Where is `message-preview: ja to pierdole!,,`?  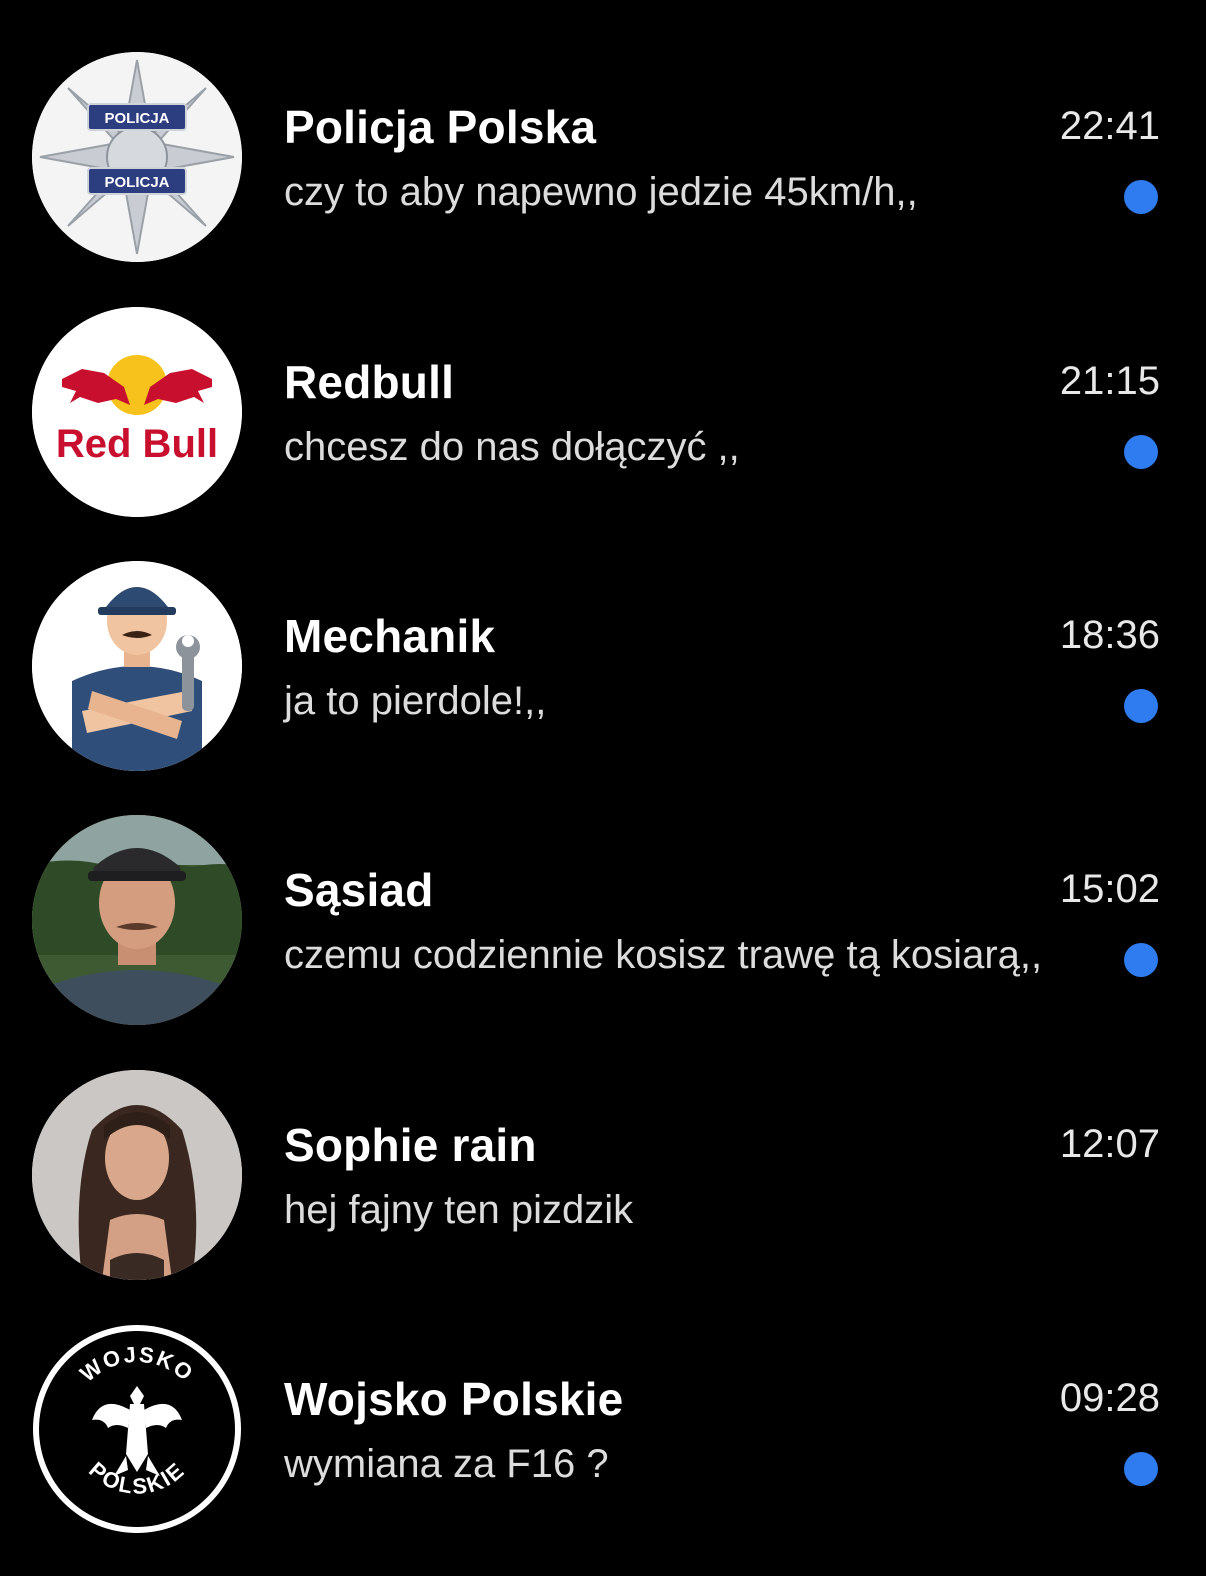 message-preview: ja to pierdole!,, is located at coordinates (415, 701).